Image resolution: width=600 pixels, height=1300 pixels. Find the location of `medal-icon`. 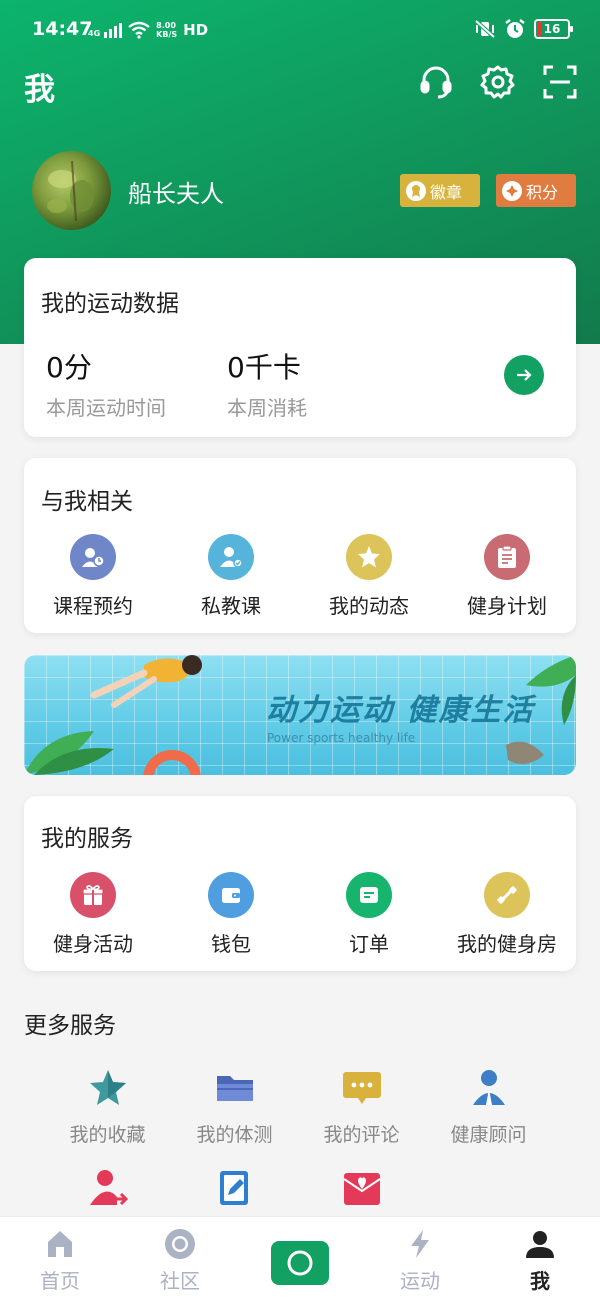

medal-icon is located at coordinates (416, 190).